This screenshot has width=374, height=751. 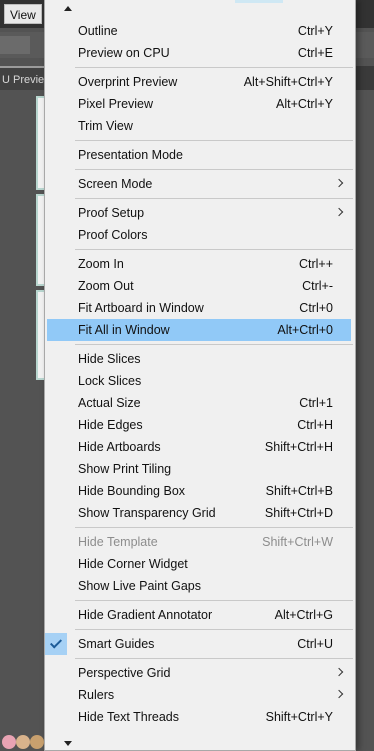 What do you see at coordinates (315, 644) in the screenshot?
I see `menu-item-shortcut: Ctrl+U` at bounding box center [315, 644].